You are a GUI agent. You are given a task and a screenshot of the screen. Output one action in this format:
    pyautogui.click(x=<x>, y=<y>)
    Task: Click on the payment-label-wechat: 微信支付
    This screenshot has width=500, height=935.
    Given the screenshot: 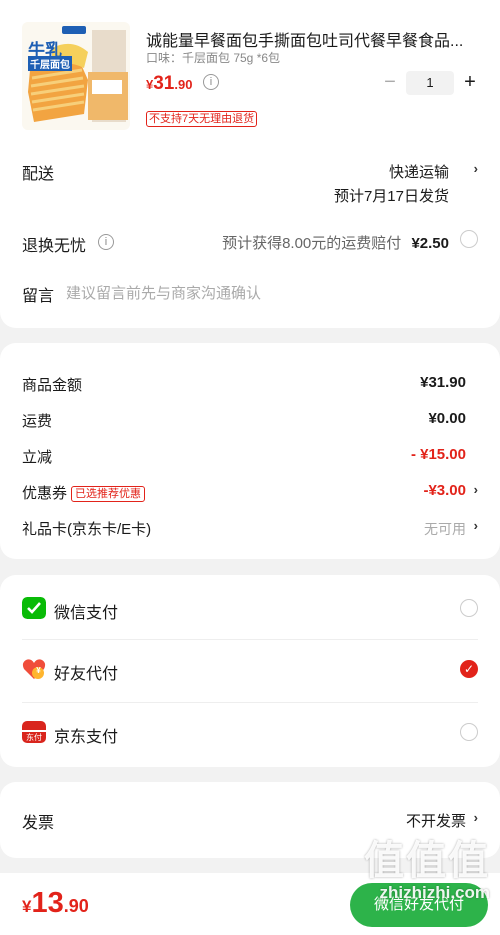 What is the action you would take?
    pyautogui.click(x=86, y=613)
    